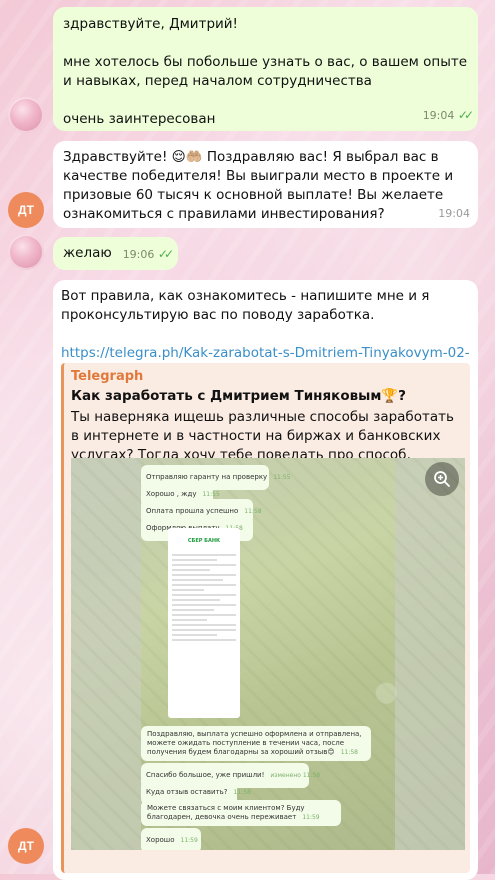 The height and width of the screenshot is (880, 495). I want to click on image-message-text: Отправляю гаранту на проверку, so click(207, 477).